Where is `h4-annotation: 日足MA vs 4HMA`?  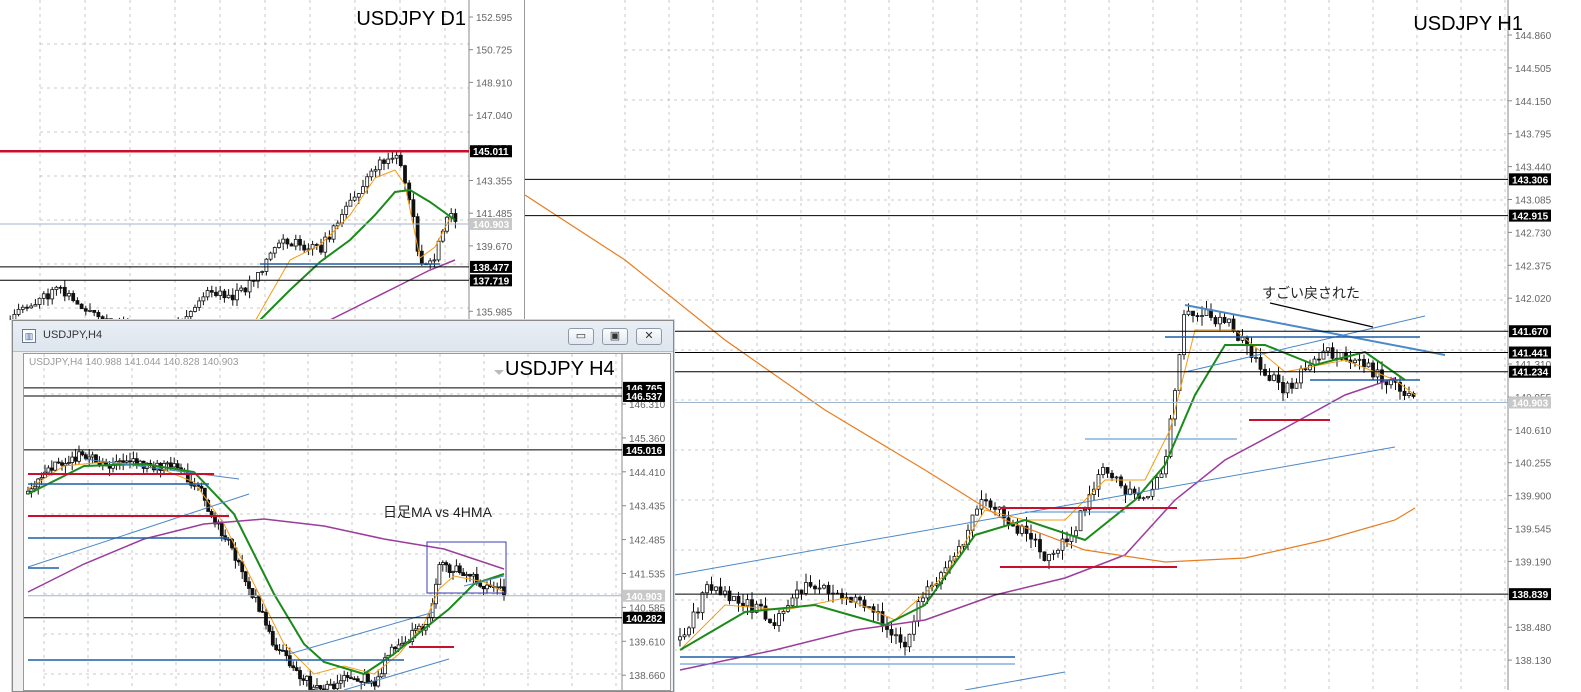
h4-annotation: 日足MA vs 4HMA is located at coordinates (437, 512).